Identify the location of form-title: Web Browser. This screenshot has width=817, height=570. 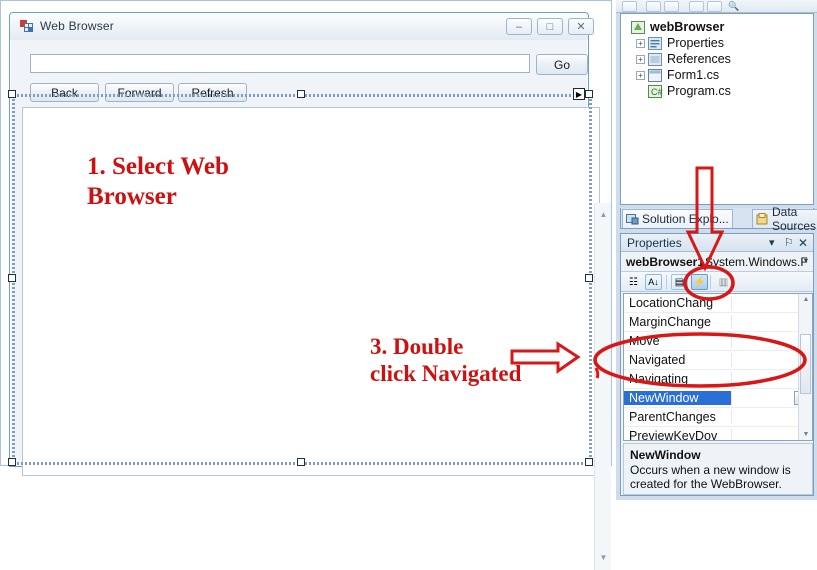
(77, 26).